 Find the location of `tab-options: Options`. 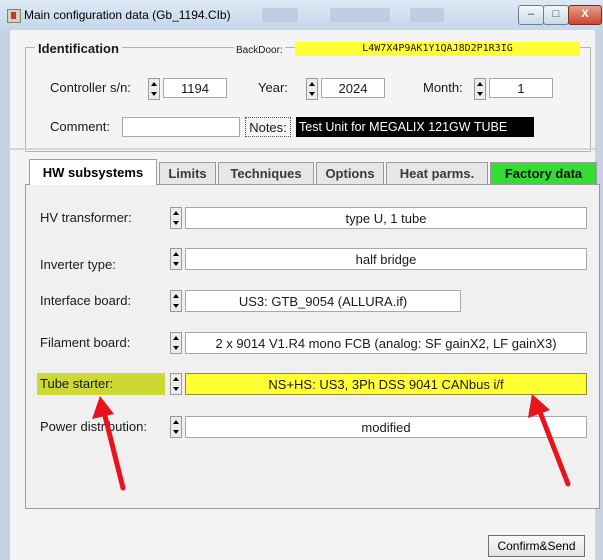

tab-options: Options is located at coordinates (350, 173).